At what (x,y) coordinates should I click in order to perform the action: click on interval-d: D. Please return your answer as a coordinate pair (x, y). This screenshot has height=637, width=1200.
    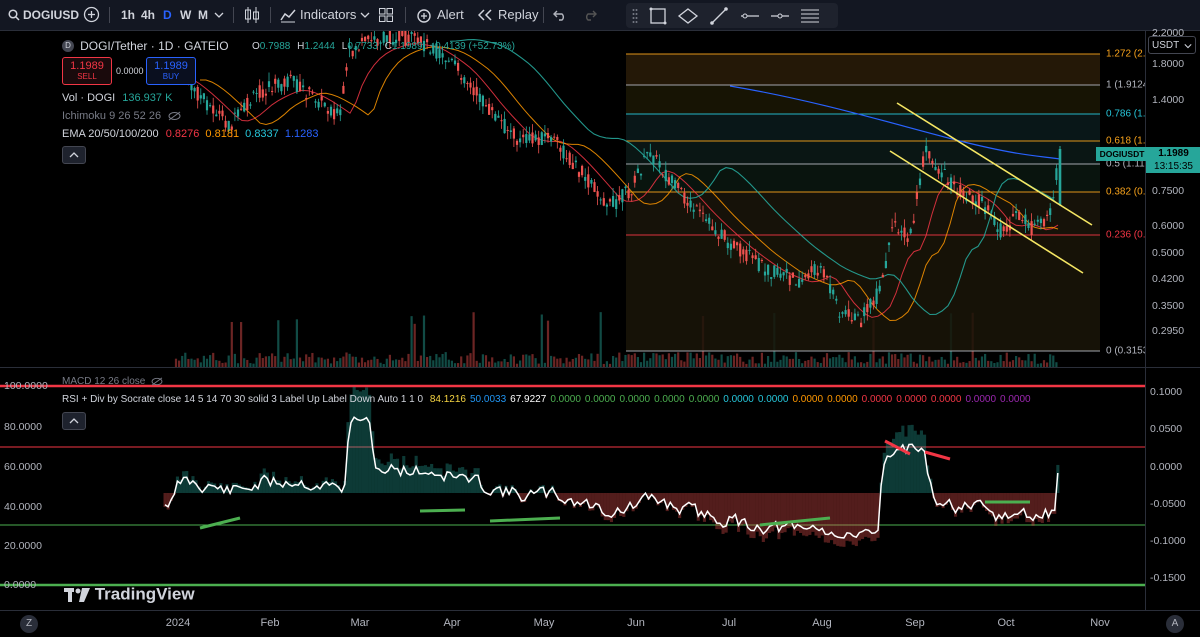
    Looking at the image, I should click on (167, 15).